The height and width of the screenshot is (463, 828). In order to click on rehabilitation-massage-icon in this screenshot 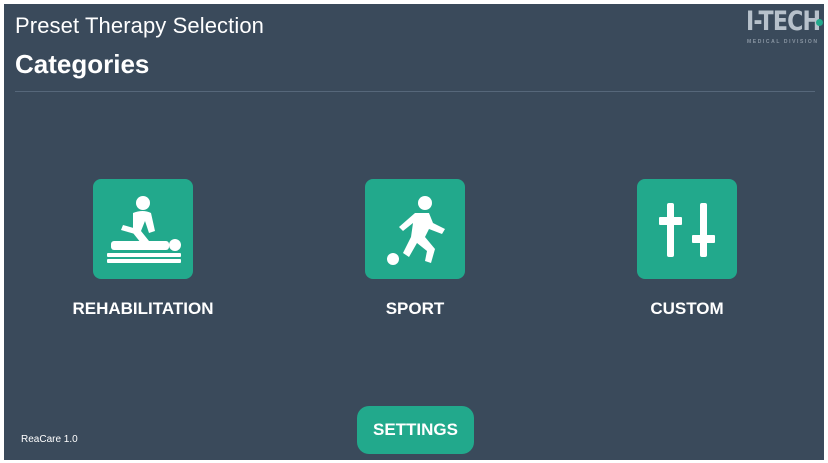, I will do `click(144, 229)`.